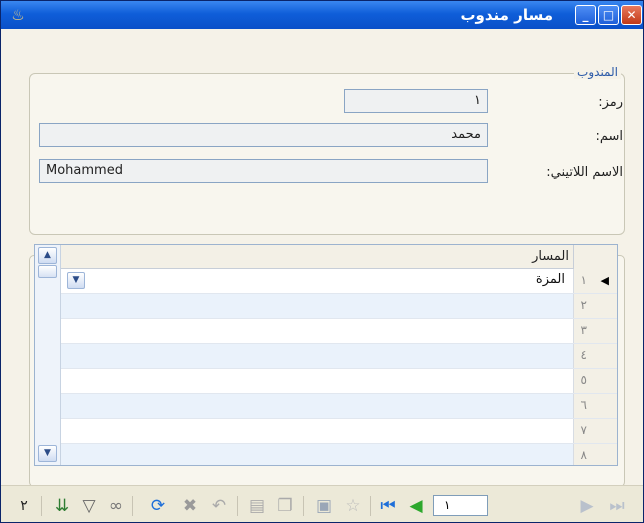  I want to click on app-icon: ♨, so click(18, 15).